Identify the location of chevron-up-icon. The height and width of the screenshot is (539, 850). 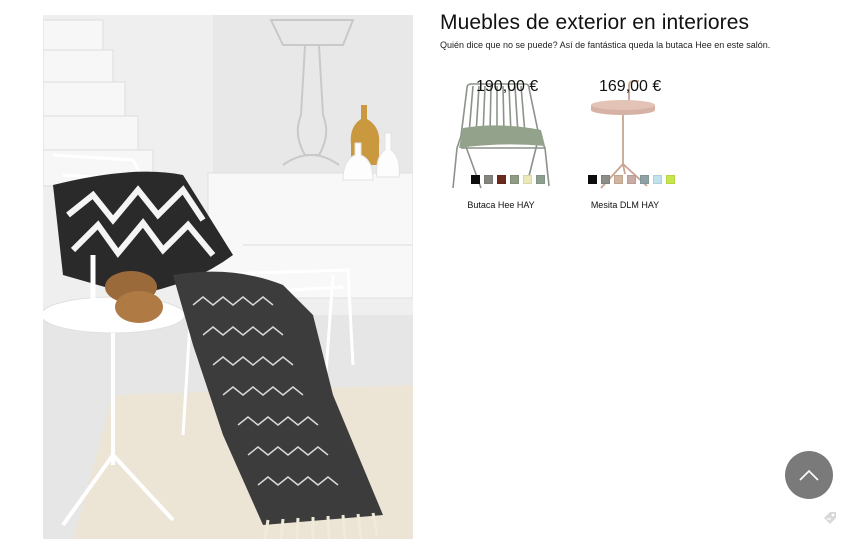
(809, 475).